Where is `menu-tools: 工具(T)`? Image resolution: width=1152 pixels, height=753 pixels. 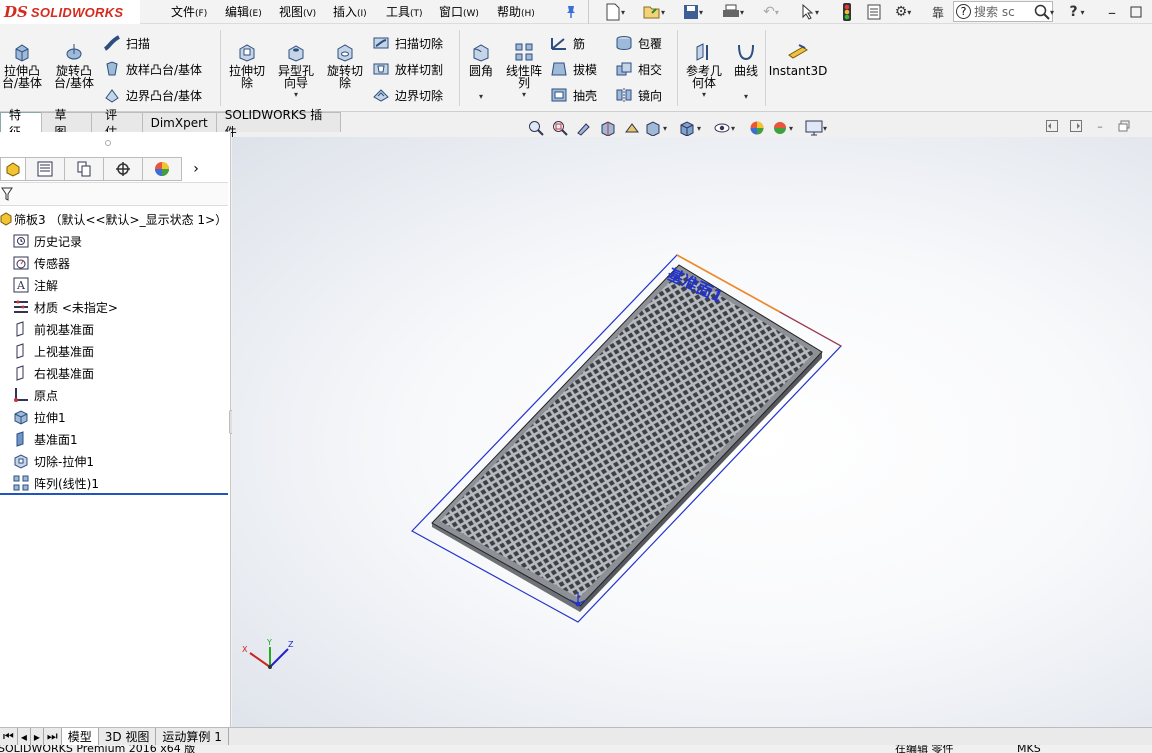 menu-tools: 工具(T) is located at coordinates (404, 11).